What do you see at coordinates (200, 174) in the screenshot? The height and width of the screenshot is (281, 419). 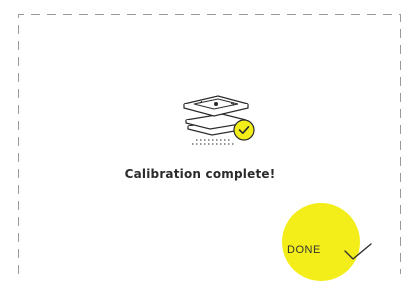 I see `status-message: Calibration complete!` at bounding box center [200, 174].